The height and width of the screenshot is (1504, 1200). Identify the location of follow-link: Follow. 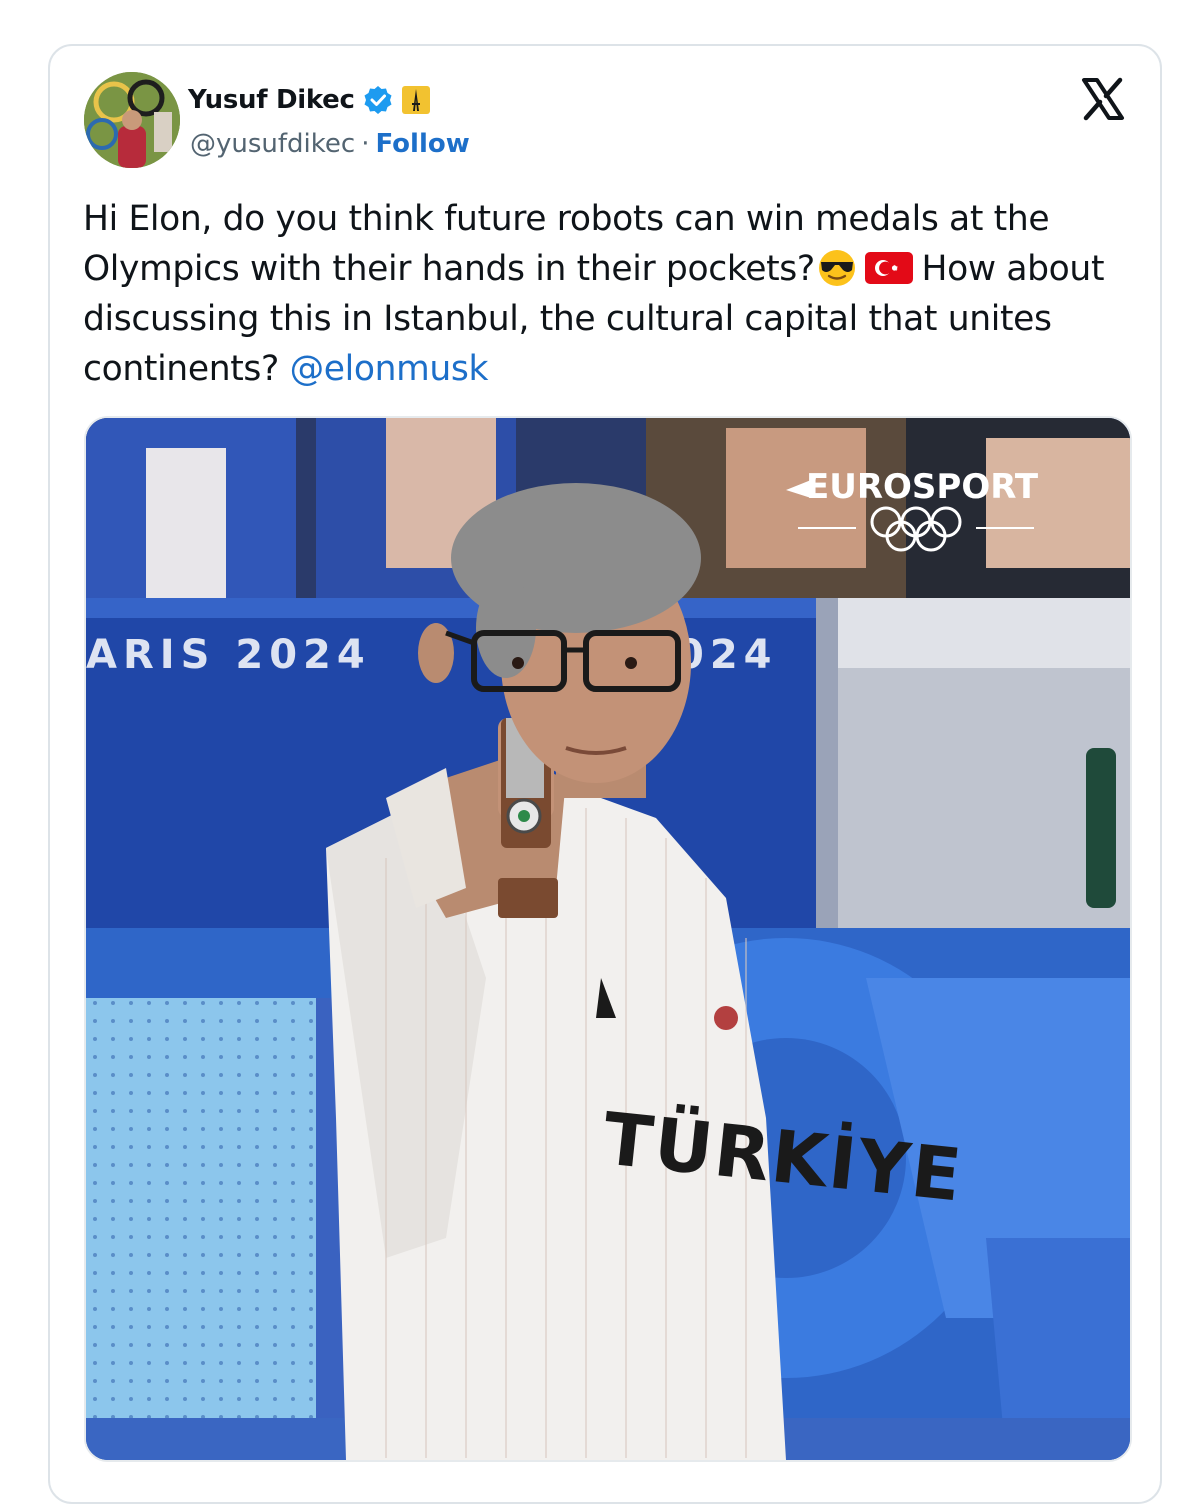
(422, 144).